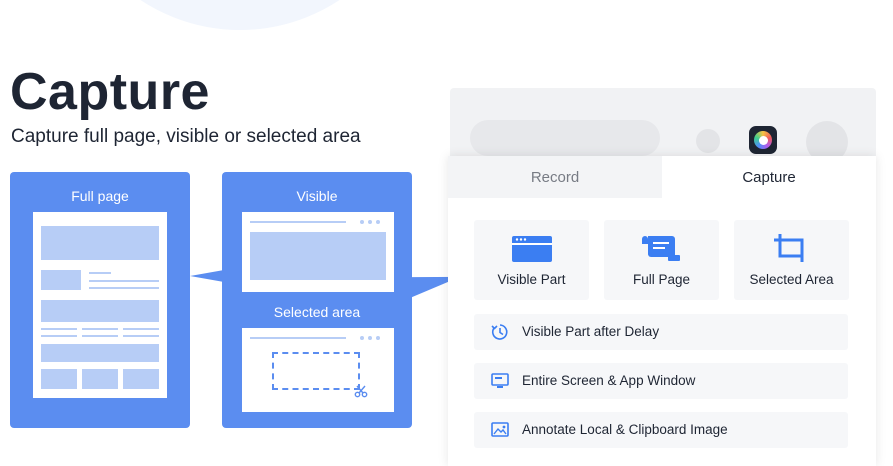  What do you see at coordinates (240, 15) in the screenshot?
I see `background-ring` at bounding box center [240, 15].